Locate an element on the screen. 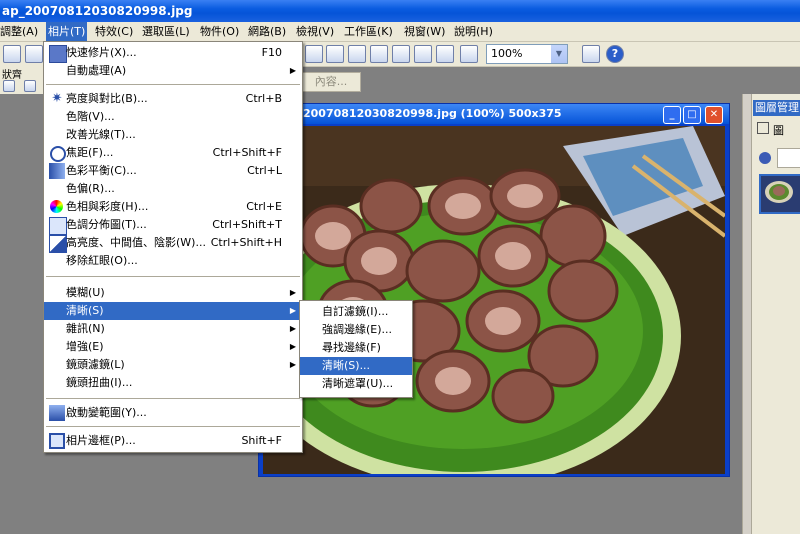 This screenshot has height=534, width=800. preview-icon is located at coordinates (34, 54).